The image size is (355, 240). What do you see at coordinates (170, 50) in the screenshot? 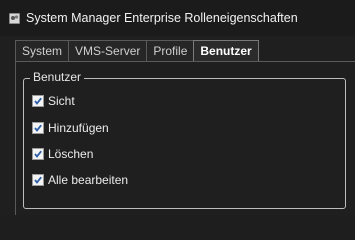
I see `tab-profile: Profile` at bounding box center [170, 50].